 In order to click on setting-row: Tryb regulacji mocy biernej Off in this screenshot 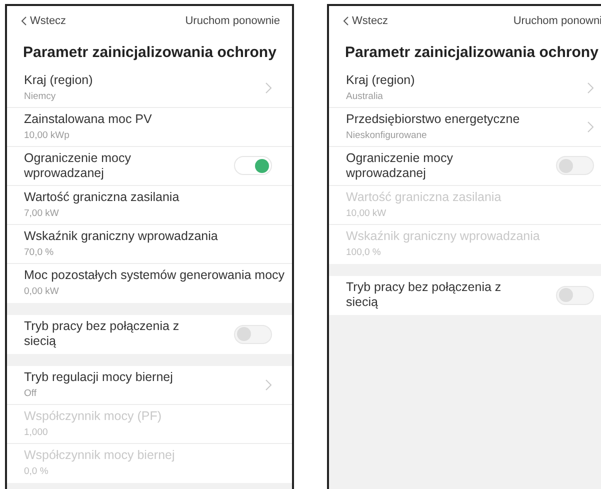, I will do `click(149, 385)`.